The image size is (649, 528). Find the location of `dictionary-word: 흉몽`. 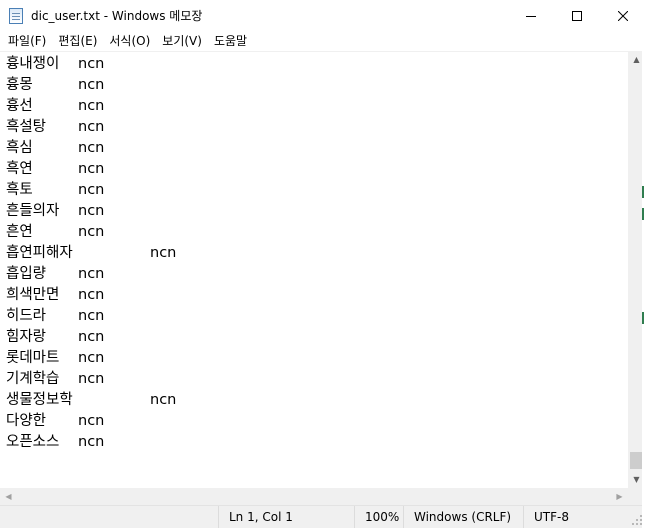

dictionary-word: 흉몽 is located at coordinates (19, 85).